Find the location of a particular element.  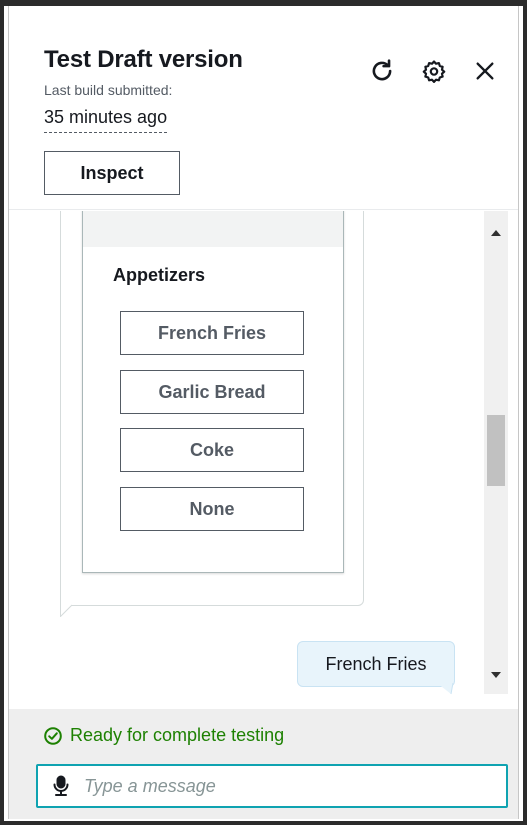

build-time: 35 minutes ago is located at coordinates (106, 120).